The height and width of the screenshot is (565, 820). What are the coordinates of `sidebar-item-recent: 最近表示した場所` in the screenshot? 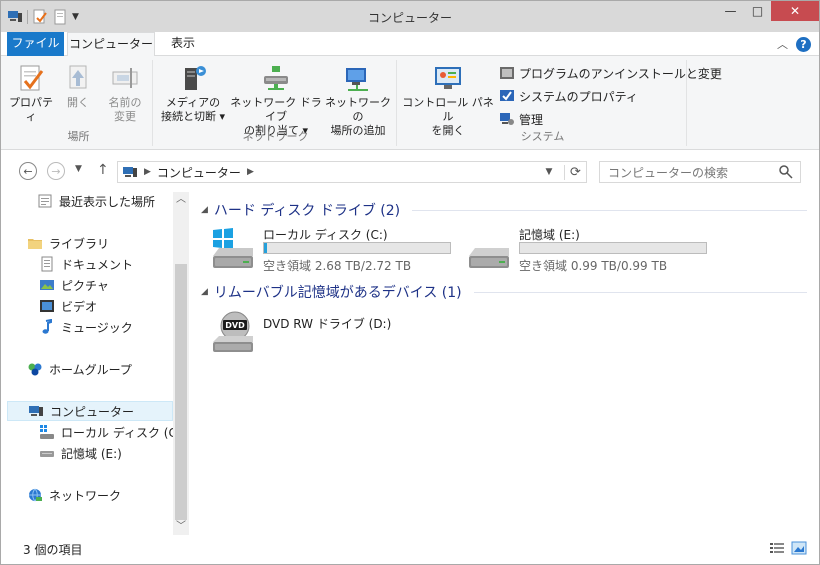 It's located at (96, 201).